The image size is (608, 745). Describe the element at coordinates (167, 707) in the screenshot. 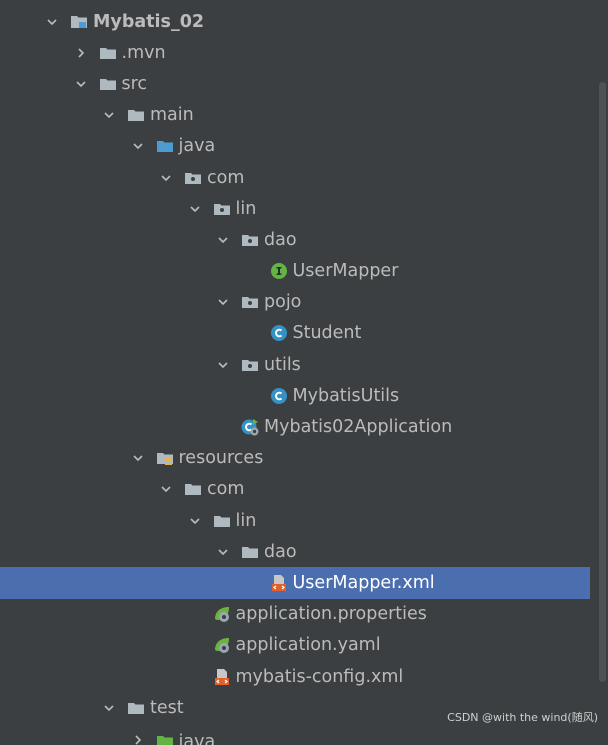

I see `tree-row-label: test` at that location.